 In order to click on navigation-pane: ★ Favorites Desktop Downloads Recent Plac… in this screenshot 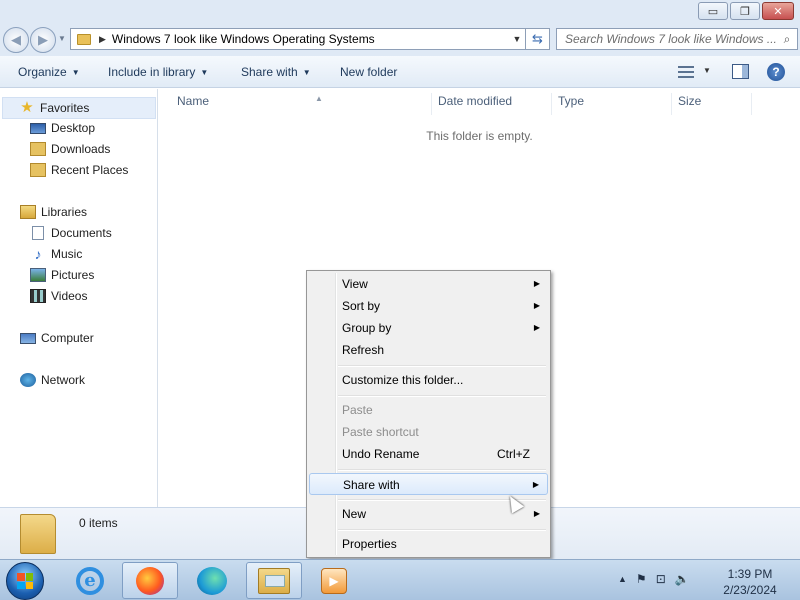, I will do `click(79, 298)`.